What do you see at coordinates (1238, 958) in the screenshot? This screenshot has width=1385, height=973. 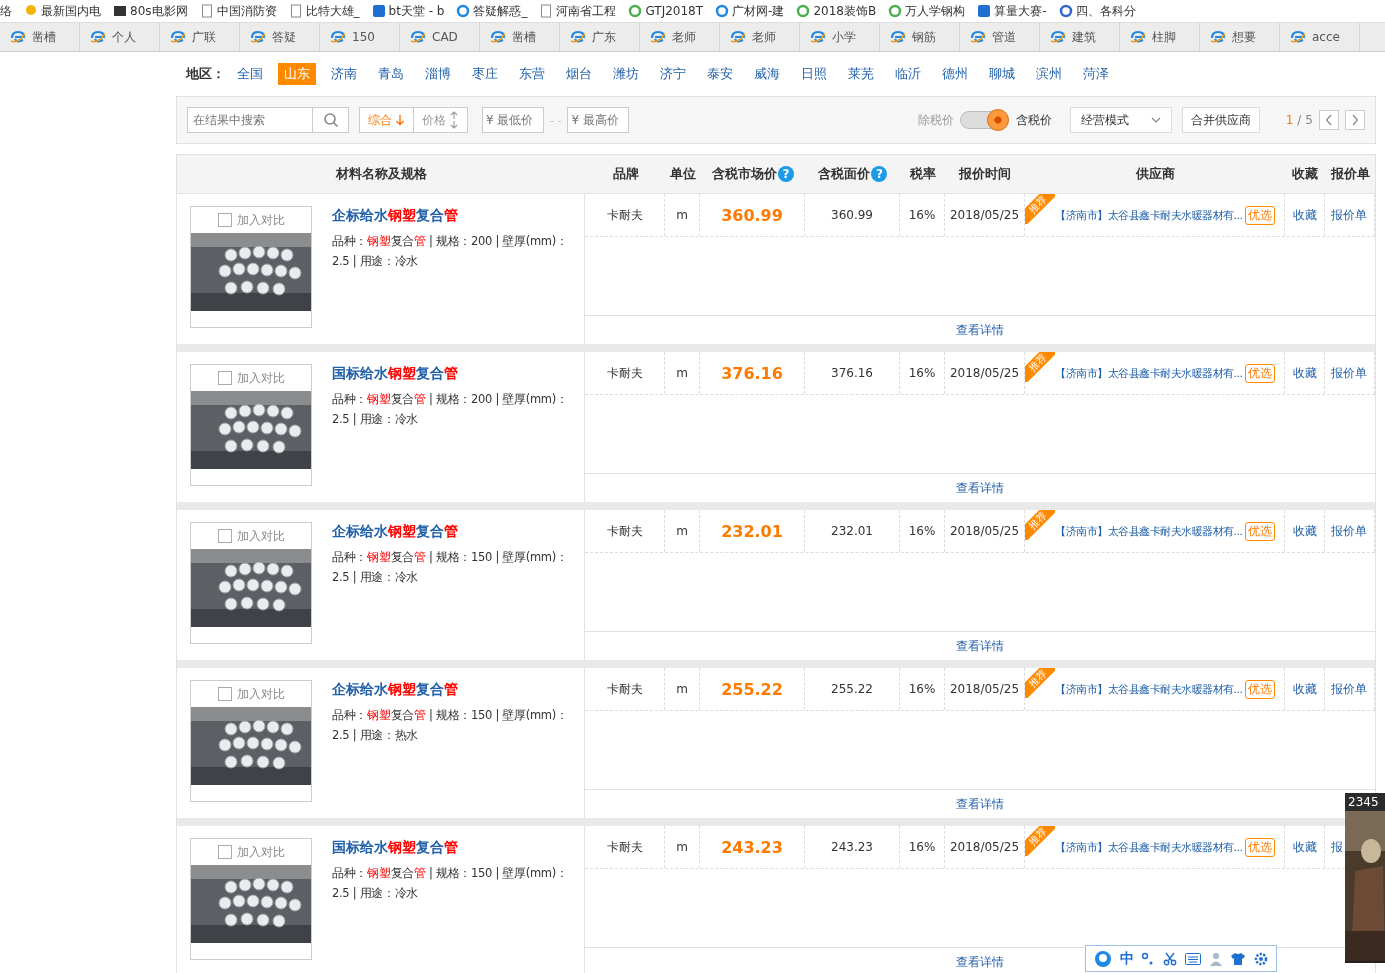 I see `shirt-icon` at bounding box center [1238, 958].